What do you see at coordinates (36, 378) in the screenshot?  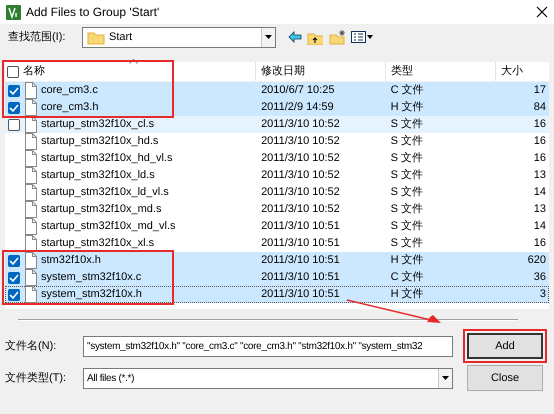 I see `file-type-label: 文件类型(T):` at bounding box center [36, 378].